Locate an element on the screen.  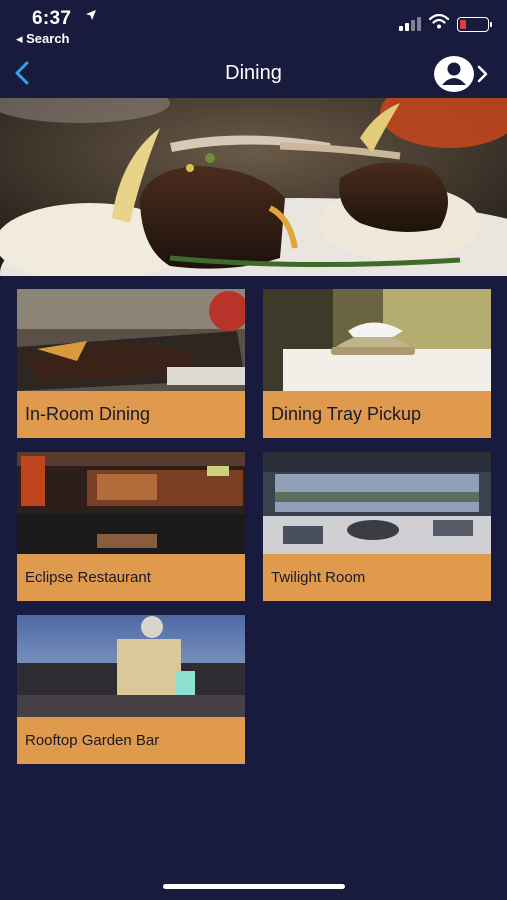
card-in-room-dining: In-Room Dining is located at coordinates (131, 363).